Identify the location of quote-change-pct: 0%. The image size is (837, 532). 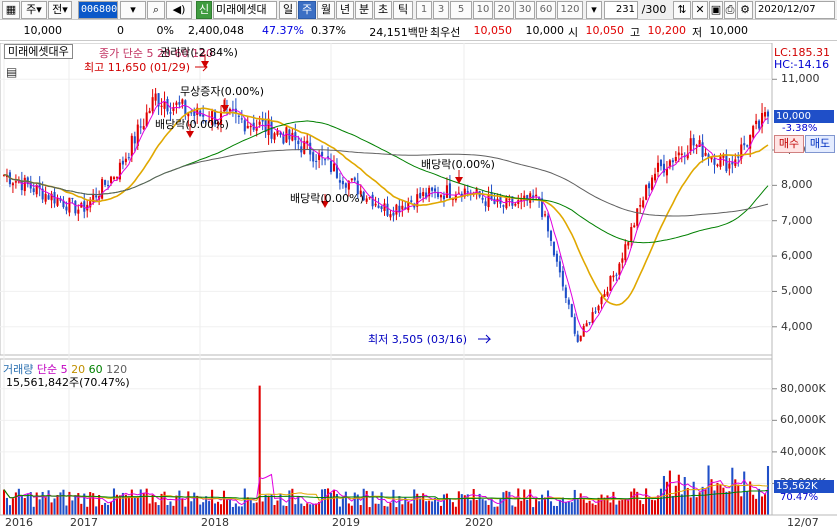
(165, 30).